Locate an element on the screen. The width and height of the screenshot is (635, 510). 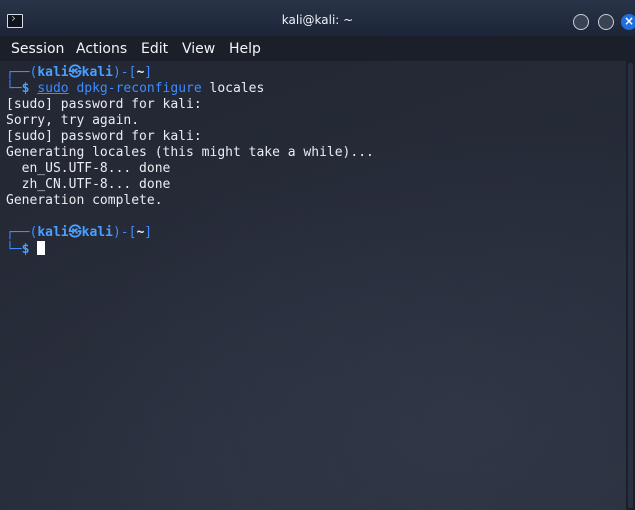
menu-session: Session is located at coordinates (37, 49).